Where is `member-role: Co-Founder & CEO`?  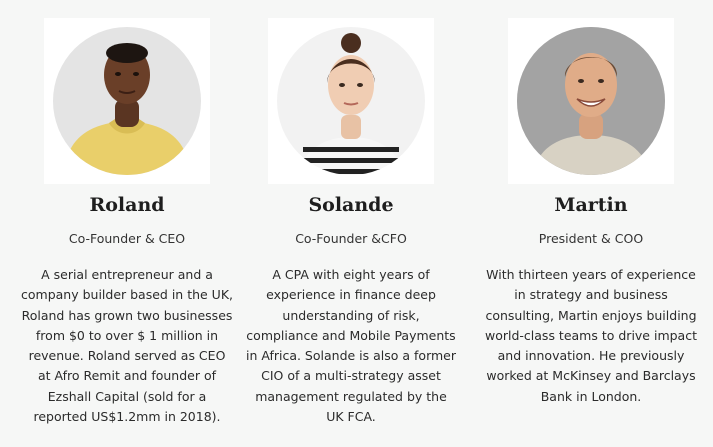
member-role: Co-Founder & CEO is located at coordinates (127, 238).